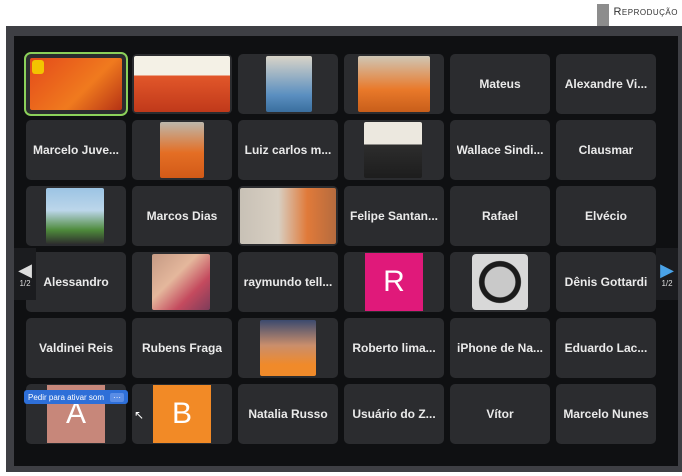  I want to click on participant-name: Marcos Dias, so click(182, 216).